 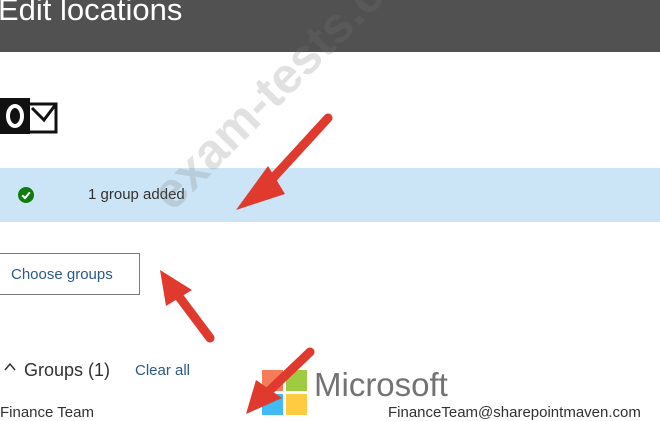 I want to click on arrow-to-choose-groups, so click(x=187, y=306).